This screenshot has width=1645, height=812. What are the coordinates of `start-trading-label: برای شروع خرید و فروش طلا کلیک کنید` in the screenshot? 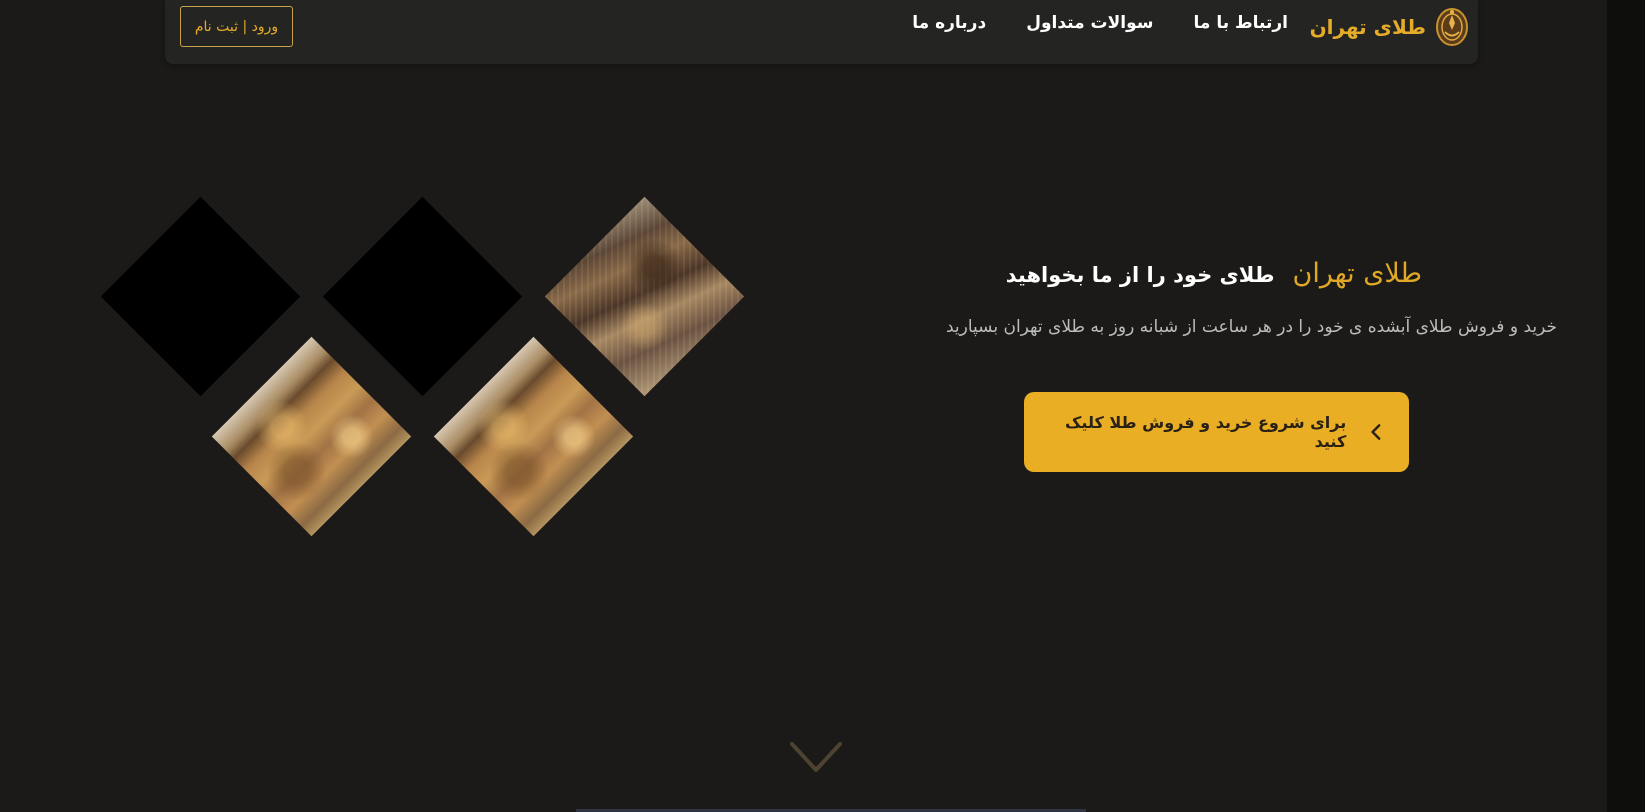 It's located at (1206, 432).